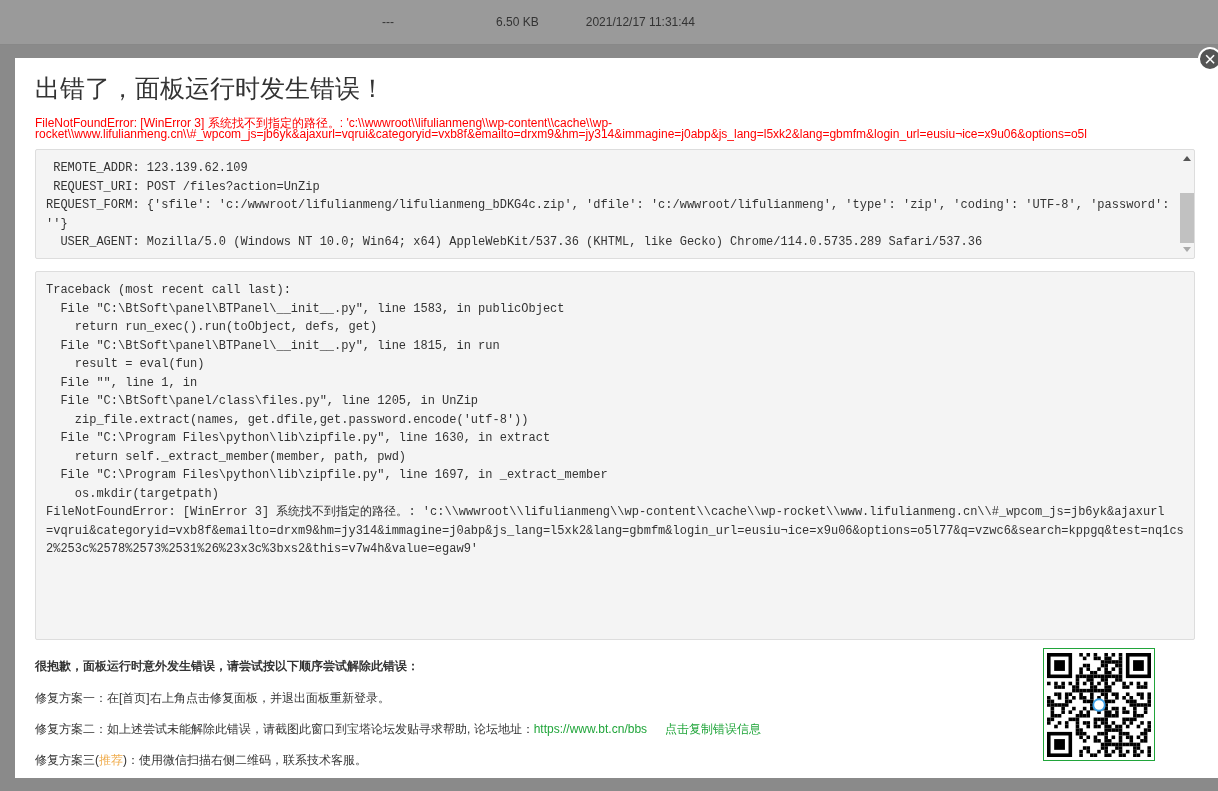  I want to click on table-cell: 6.50 KB, so click(517, 22).